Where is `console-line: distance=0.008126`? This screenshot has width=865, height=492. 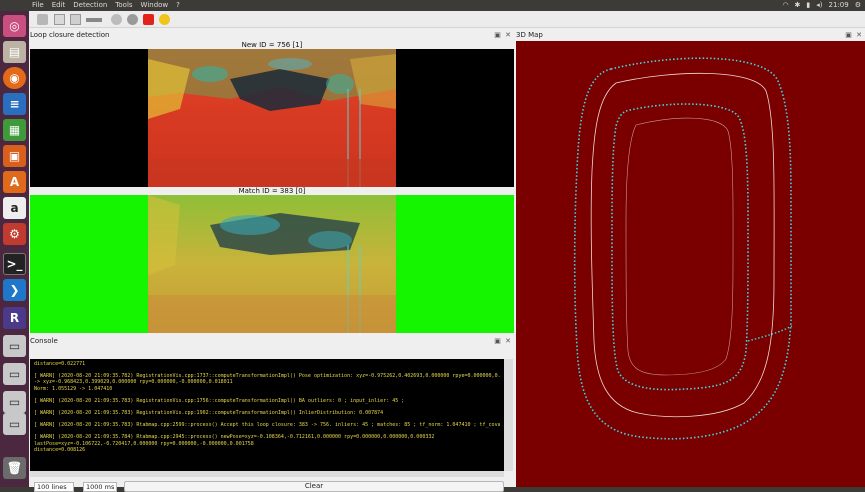 console-line: distance=0.008126 is located at coordinates (60, 449).